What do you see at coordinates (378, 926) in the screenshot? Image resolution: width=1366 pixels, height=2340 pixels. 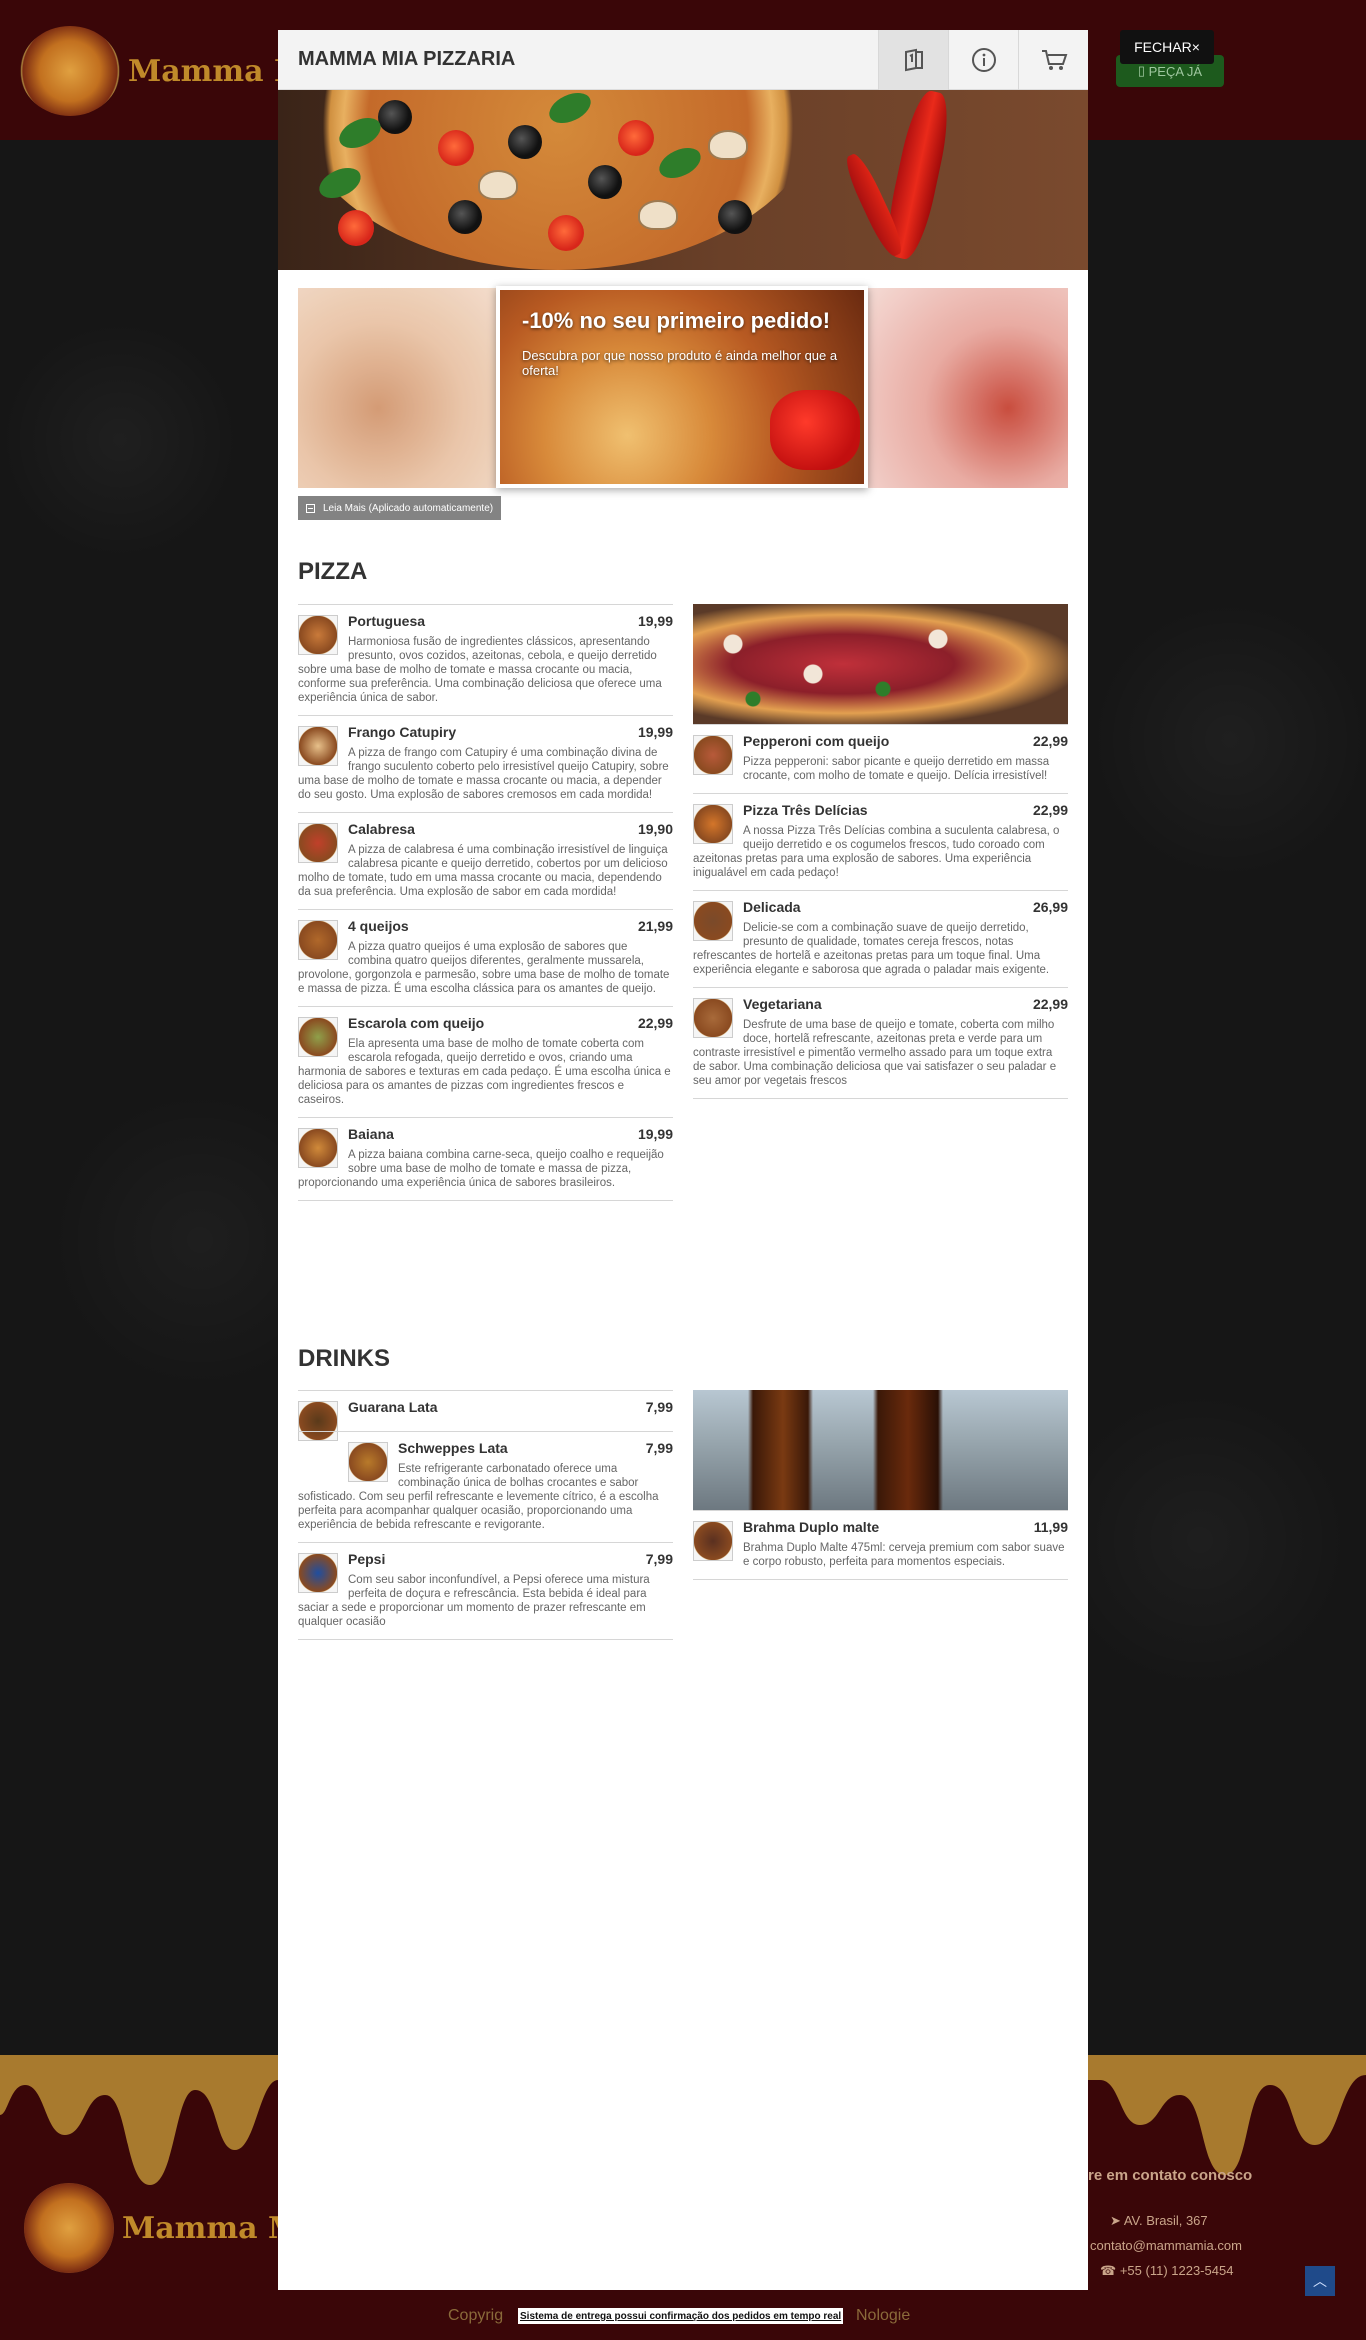 I see `item-name: 4 queijos` at bounding box center [378, 926].